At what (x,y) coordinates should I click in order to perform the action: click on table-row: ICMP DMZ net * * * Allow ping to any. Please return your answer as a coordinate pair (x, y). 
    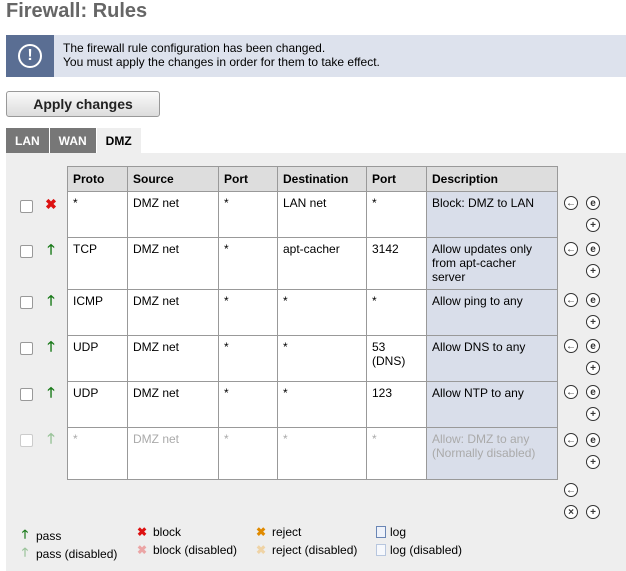
    Looking at the image, I should click on (312, 312).